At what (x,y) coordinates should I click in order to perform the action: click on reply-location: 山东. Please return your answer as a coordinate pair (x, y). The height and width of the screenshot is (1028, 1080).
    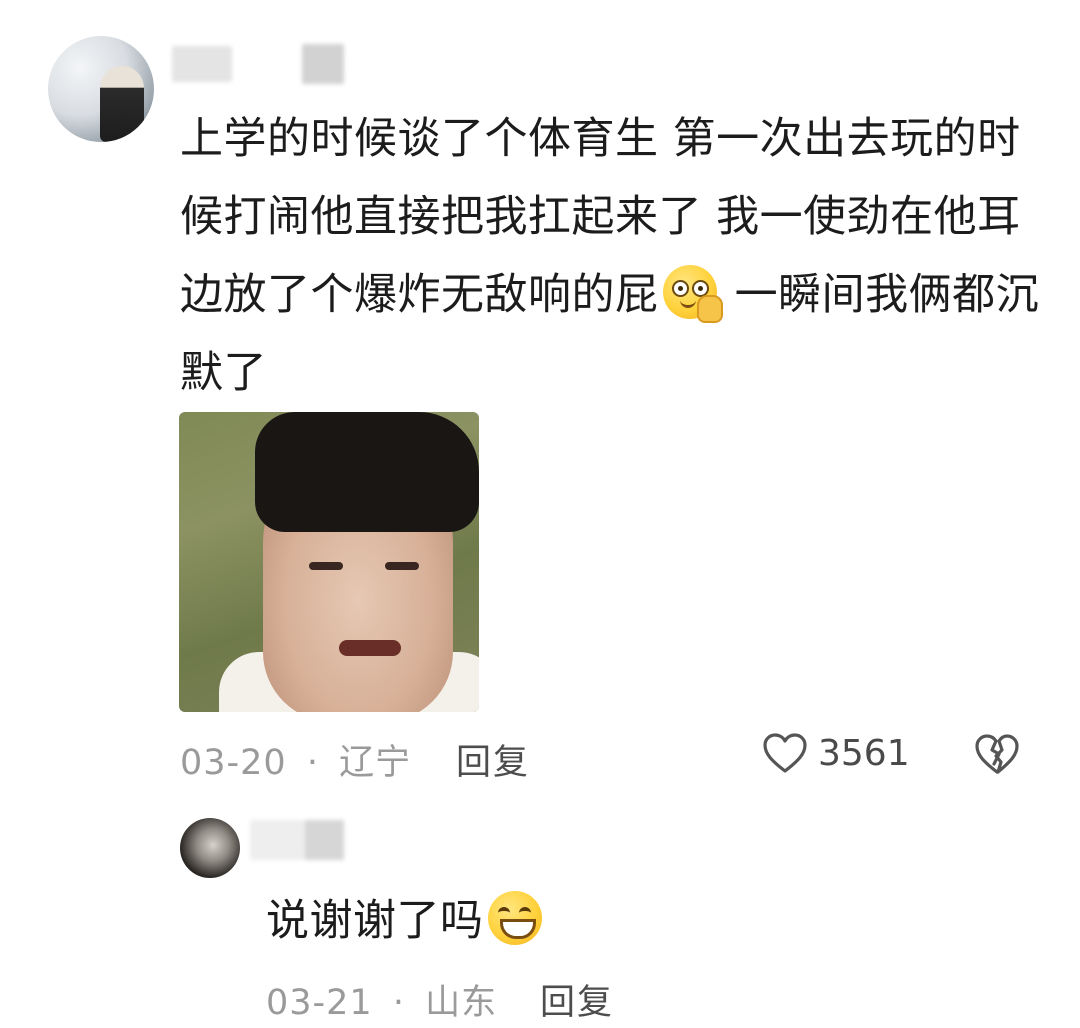
    Looking at the image, I should click on (461, 1003).